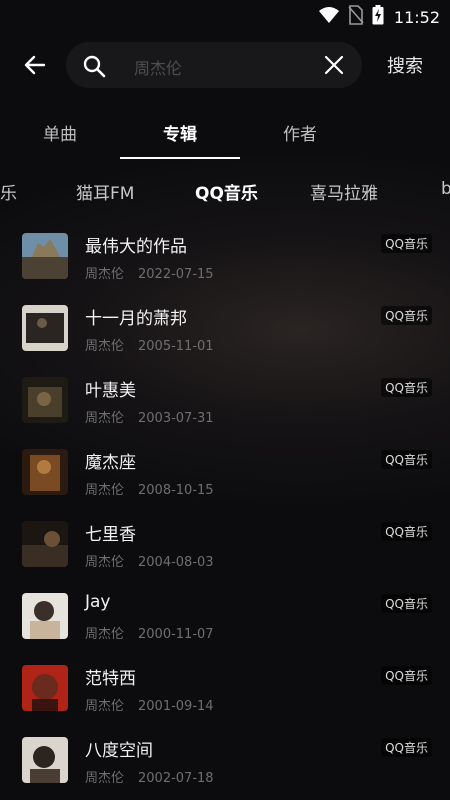 This screenshot has width=450, height=800. I want to click on album-date: 2008-10-15, so click(176, 490).